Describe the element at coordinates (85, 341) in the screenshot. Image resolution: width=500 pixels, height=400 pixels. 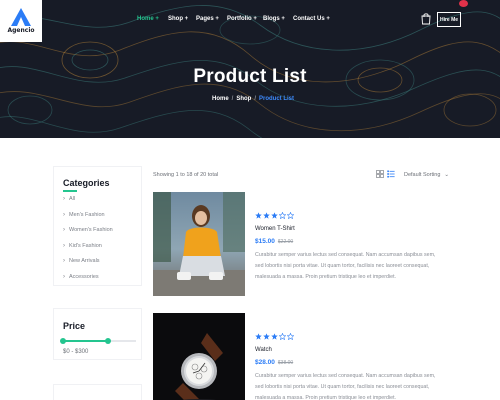
I see `price-slider-fill` at that location.